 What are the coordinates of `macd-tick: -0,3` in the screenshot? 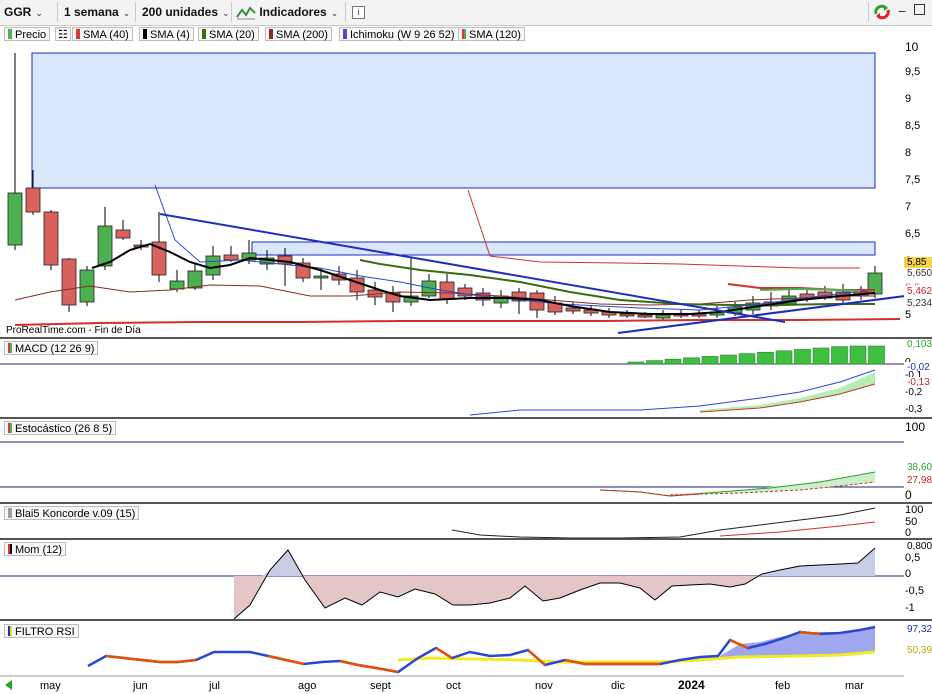 It's located at (914, 409).